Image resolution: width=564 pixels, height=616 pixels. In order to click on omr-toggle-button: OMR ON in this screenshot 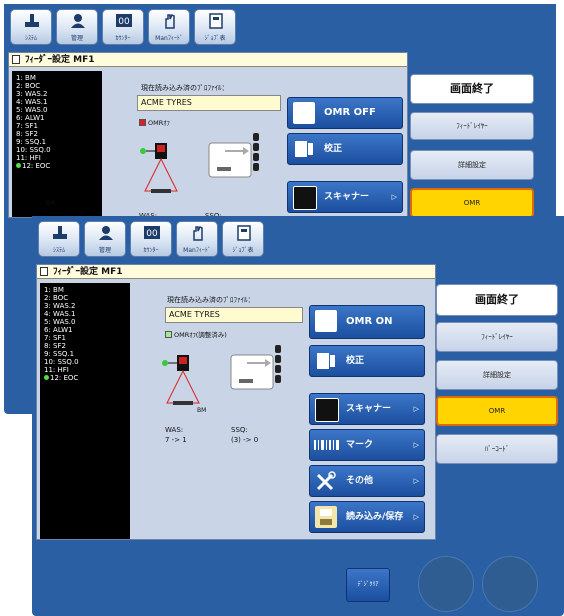, I will do `click(367, 322)`.